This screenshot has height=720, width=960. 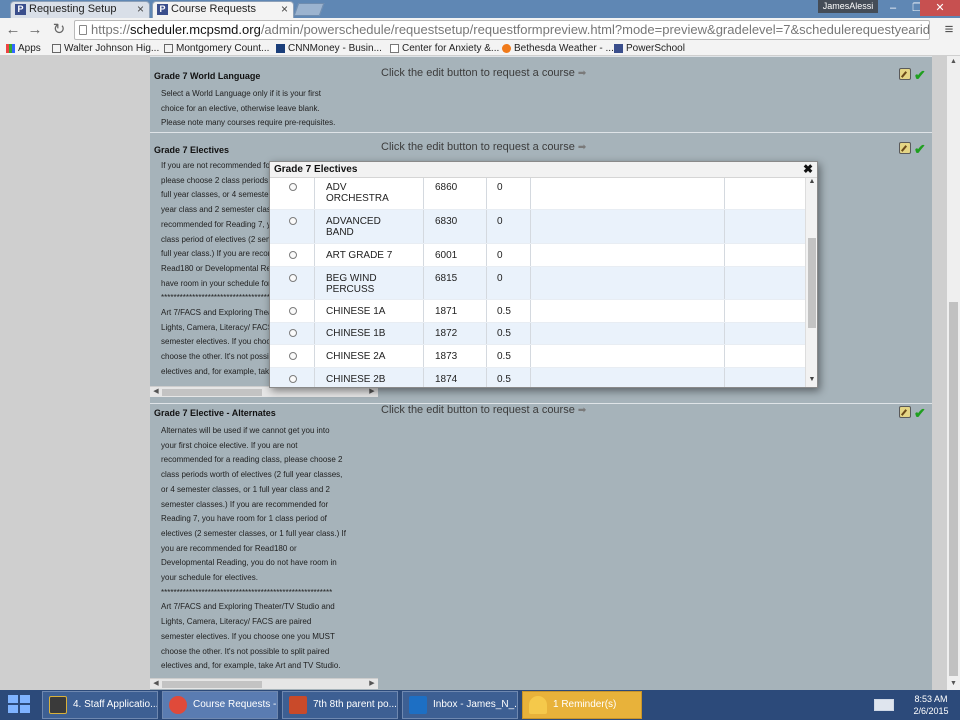 I want to click on presentation-icon, so click(x=58, y=705).